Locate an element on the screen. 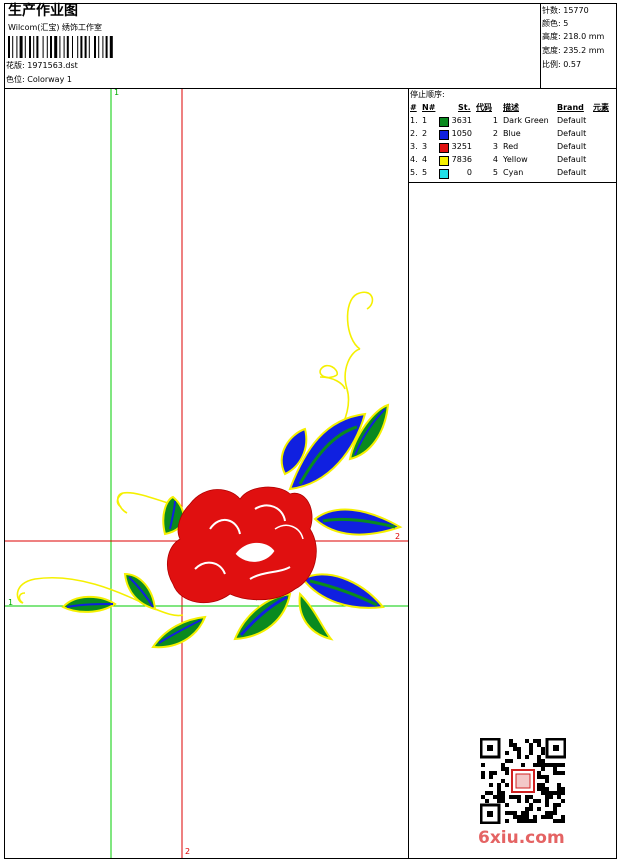  stop-row-code: 5 is located at coordinates (495, 172).